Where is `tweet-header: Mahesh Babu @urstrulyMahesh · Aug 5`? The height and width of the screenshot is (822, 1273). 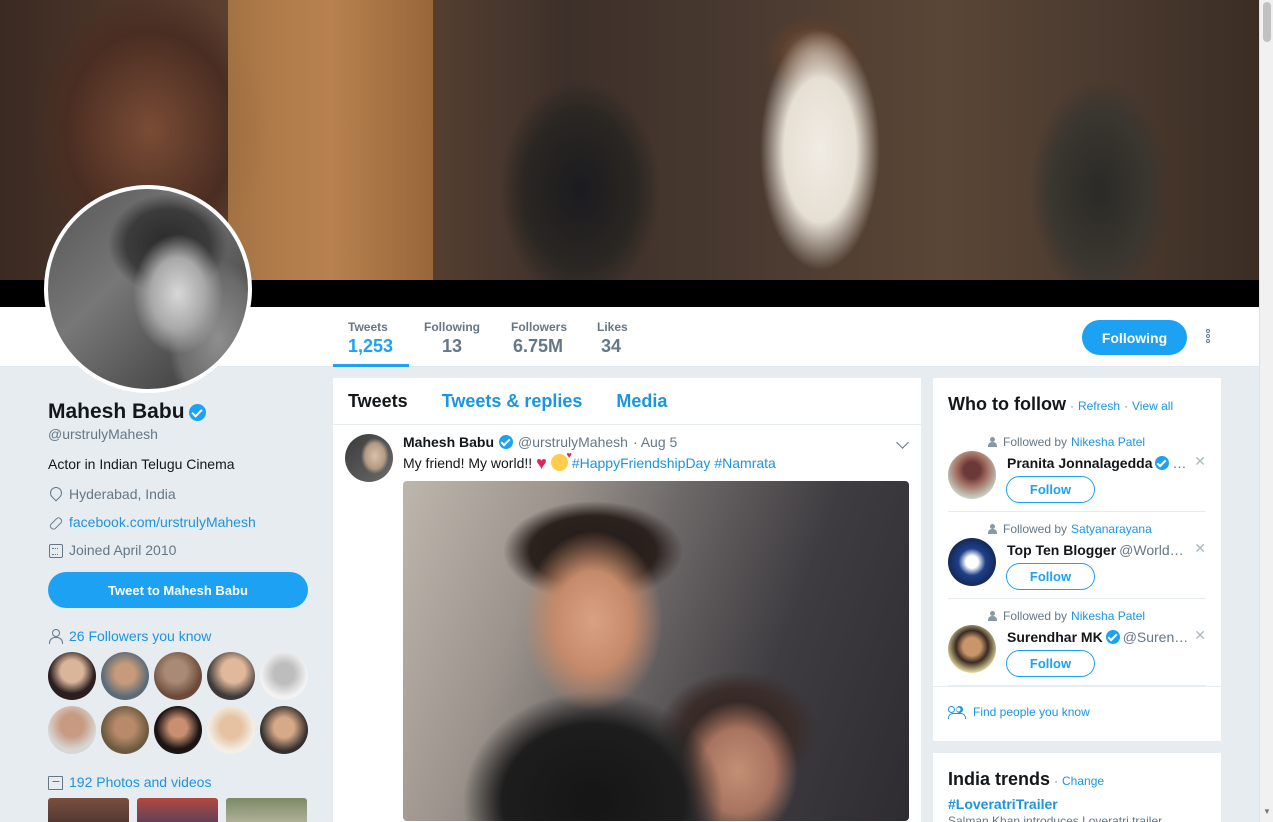
tweet-header: Mahesh Babu @urstrulyMahesh · Aug 5 is located at coordinates (656, 442).